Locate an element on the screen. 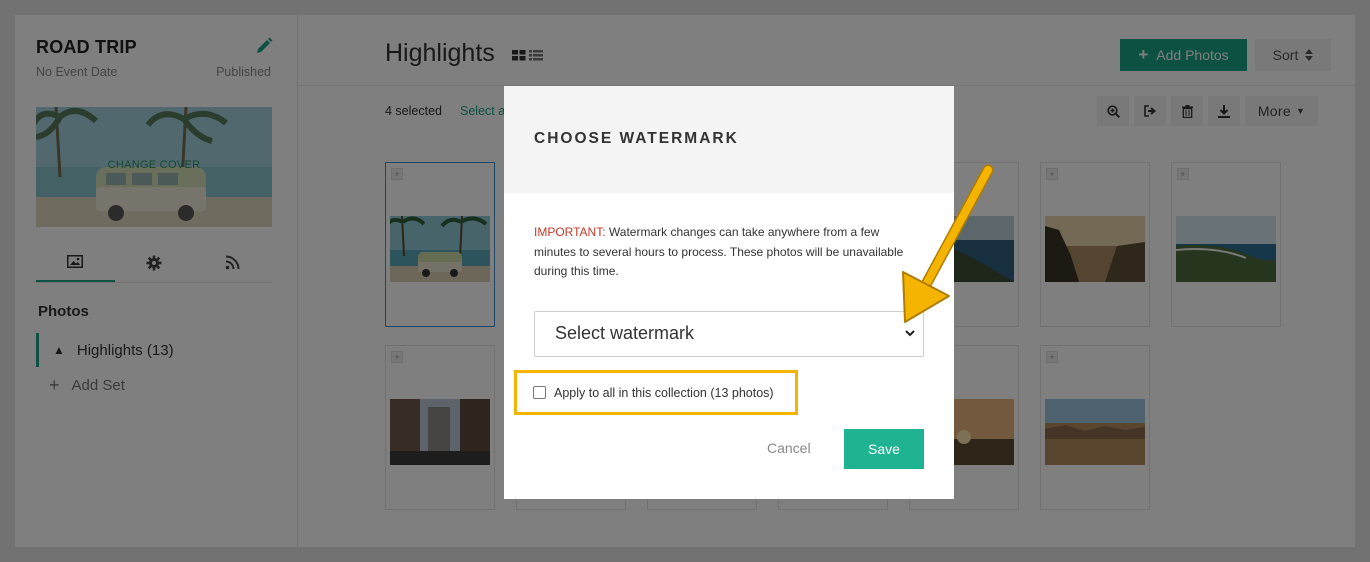 This screenshot has width=1370, height=562. watermark-select-value: Select watermark is located at coordinates (625, 333).